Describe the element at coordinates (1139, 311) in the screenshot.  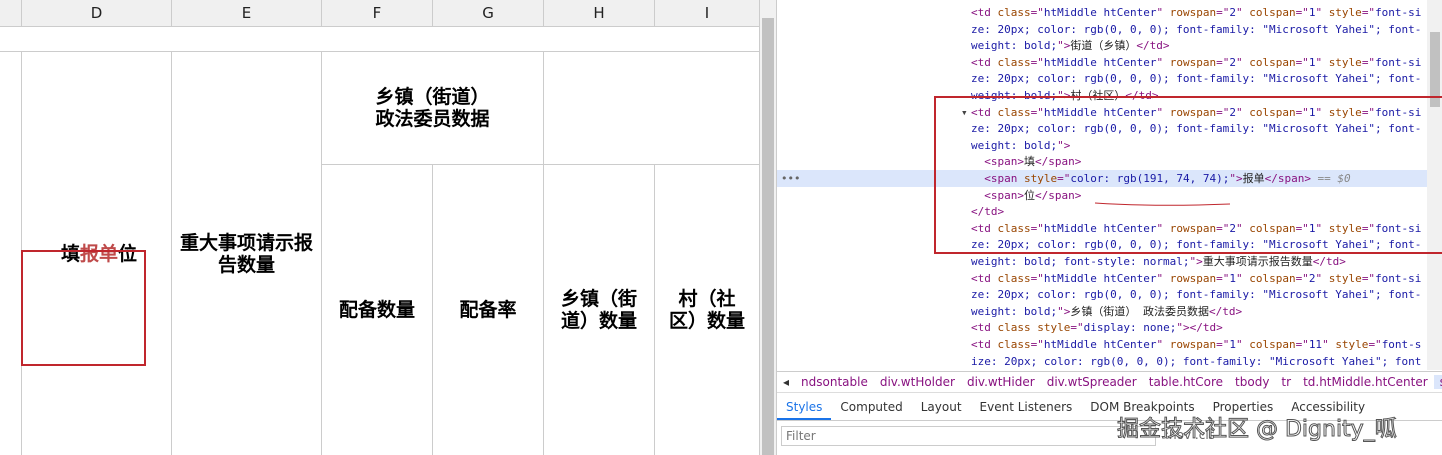
I see `code-token: 乡镇（街道） 政法委员数据` at that location.